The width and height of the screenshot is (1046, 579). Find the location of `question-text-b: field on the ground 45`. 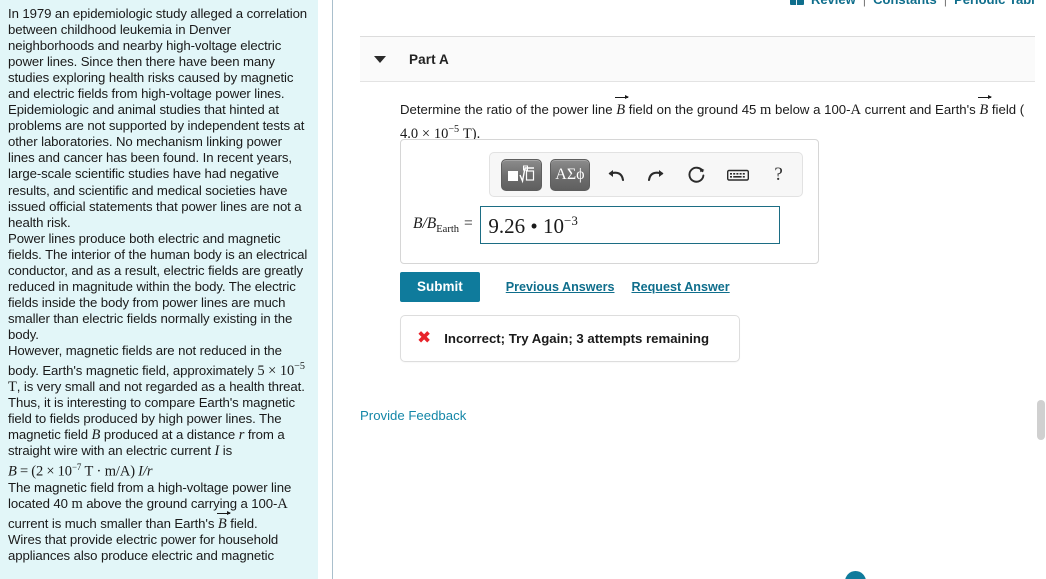

question-text-b: field on the ground 45 is located at coordinates (692, 109).